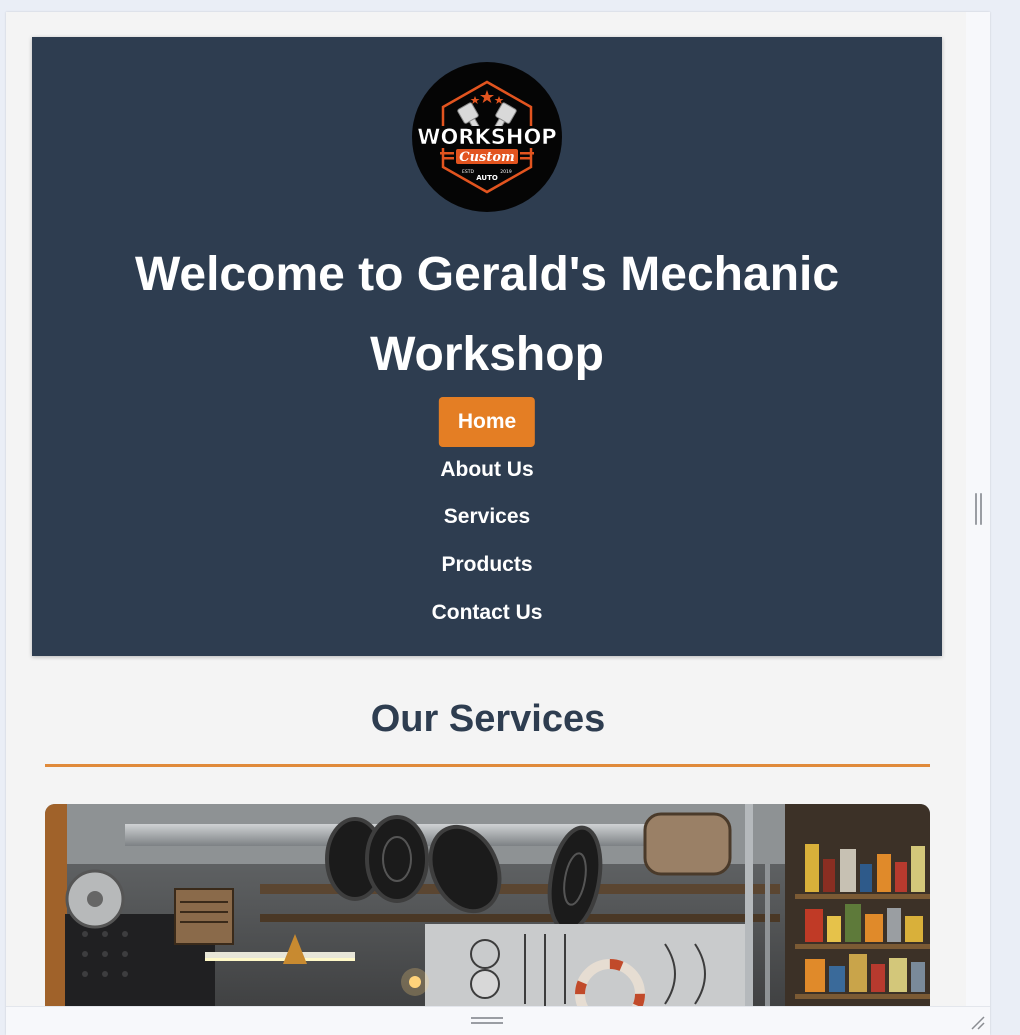 This screenshot has width=1020, height=1035. What do you see at coordinates (487, 613) in the screenshot?
I see `nav-contact-us-link: Contact Us` at bounding box center [487, 613].